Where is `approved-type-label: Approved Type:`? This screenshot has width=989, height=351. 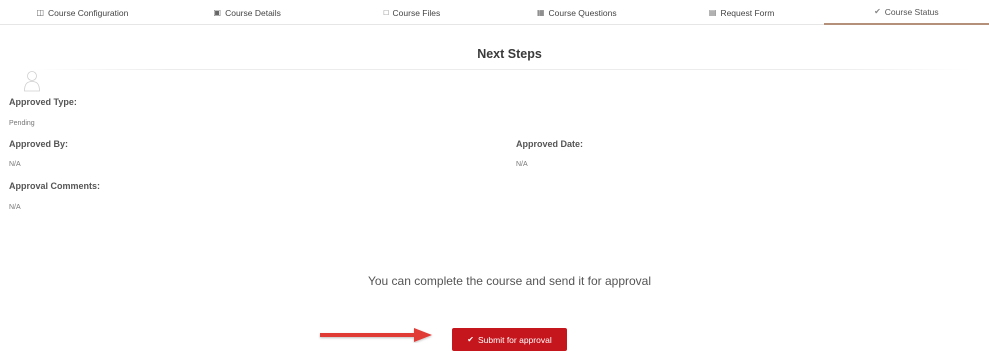
approved-type-label: Approved Type: is located at coordinates (43, 102).